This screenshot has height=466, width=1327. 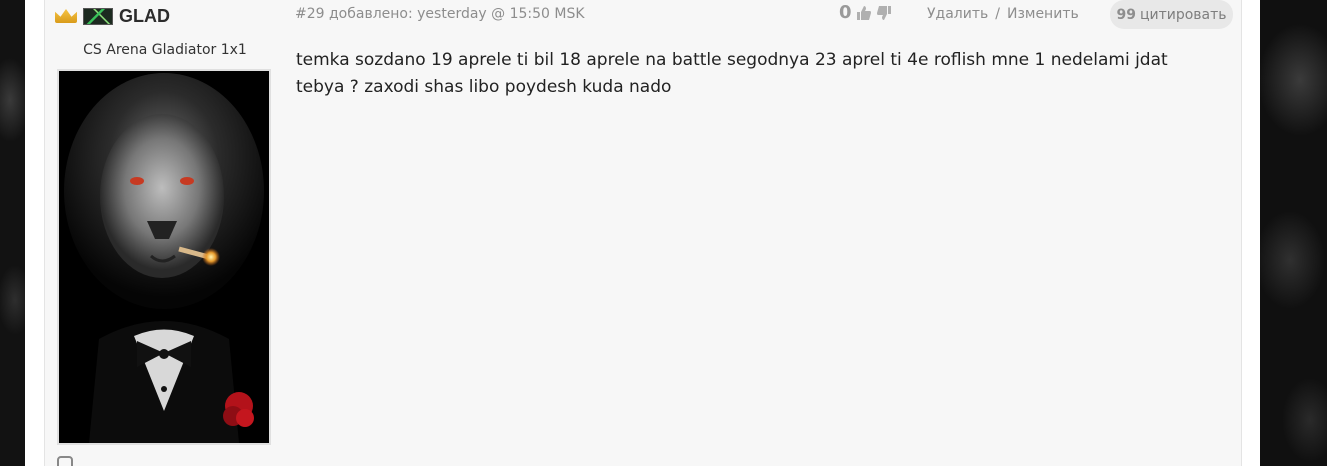 What do you see at coordinates (845, 12) in the screenshot?
I see `rating-count: 0` at bounding box center [845, 12].